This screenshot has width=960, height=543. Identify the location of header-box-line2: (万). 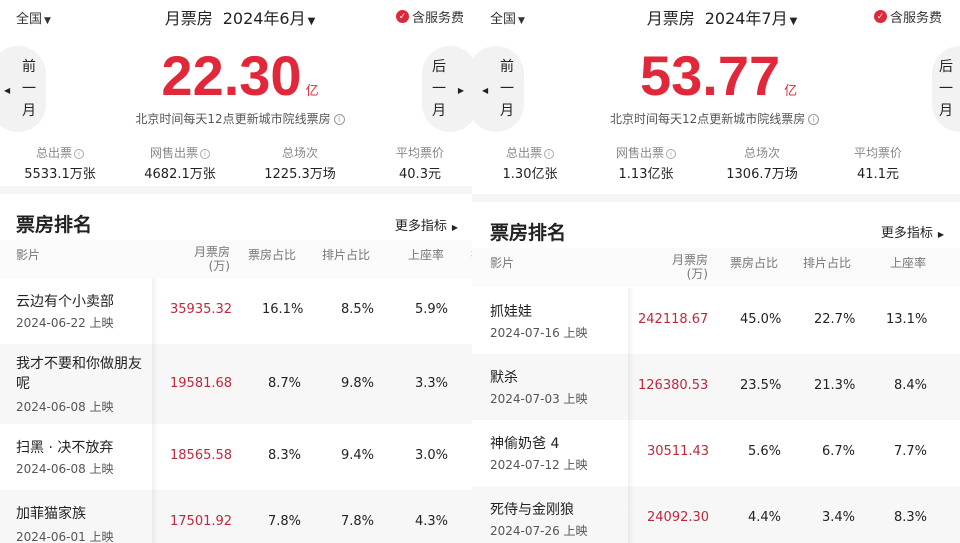
(697, 274).